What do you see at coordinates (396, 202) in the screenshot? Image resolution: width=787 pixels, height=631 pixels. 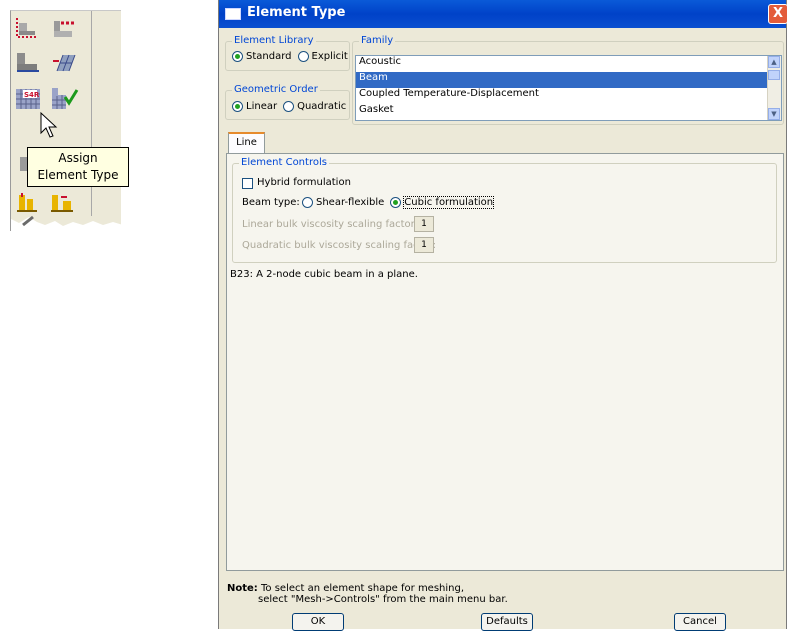 I see `cubic-formulation-radio` at bounding box center [396, 202].